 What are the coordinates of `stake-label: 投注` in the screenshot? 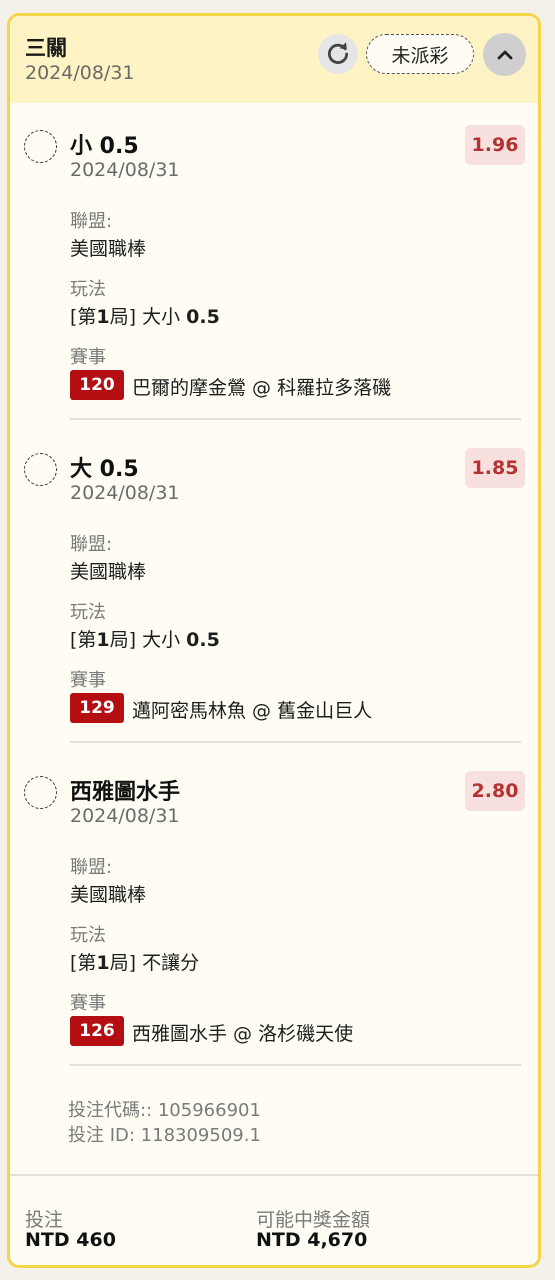 It's located at (44, 1220).